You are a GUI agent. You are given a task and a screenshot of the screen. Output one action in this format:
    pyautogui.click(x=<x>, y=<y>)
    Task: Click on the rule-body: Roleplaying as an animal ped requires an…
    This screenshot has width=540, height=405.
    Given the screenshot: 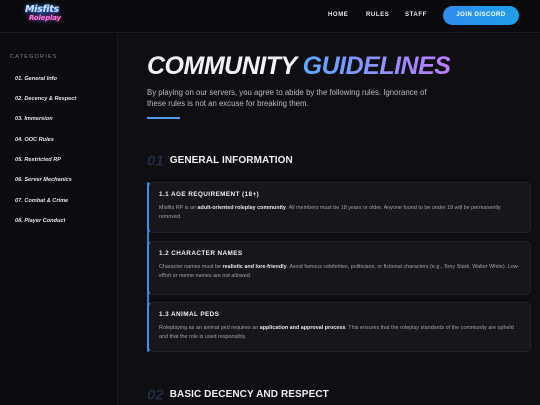 What is the action you would take?
    pyautogui.click(x=336, y=332)
    